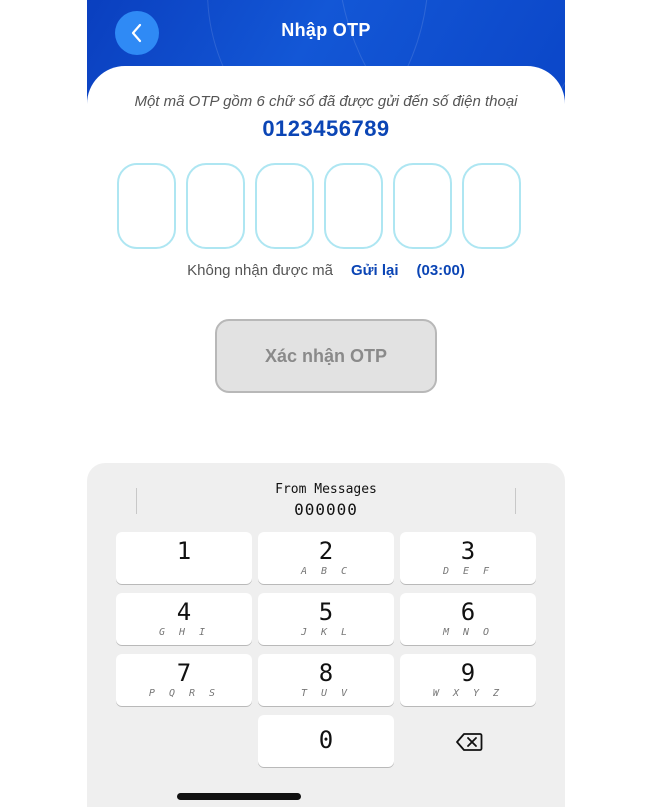  I want to click on otp-autofill-suggestion: From Messages 000000, so click(326, 500).